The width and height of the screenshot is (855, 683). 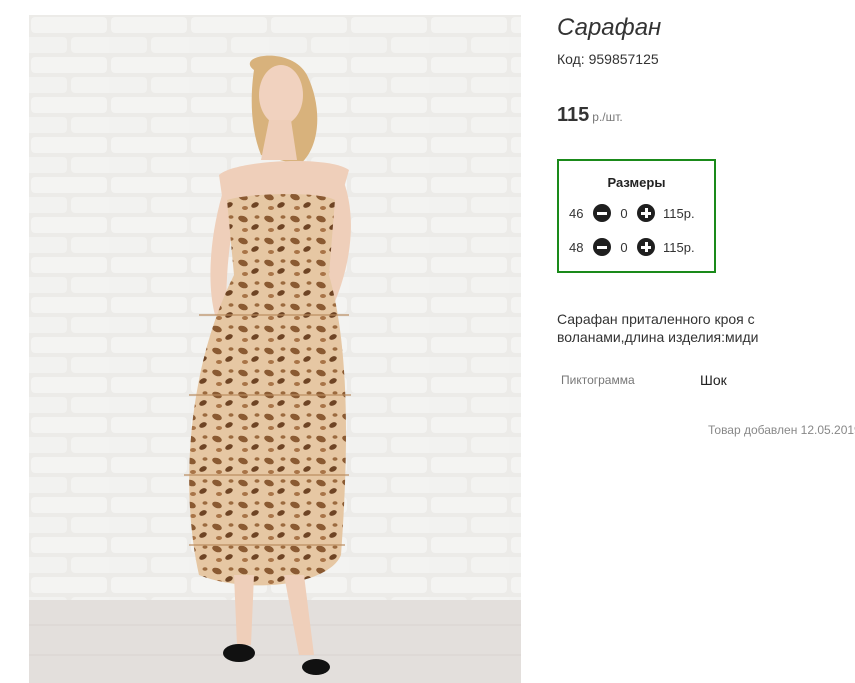 What do you see at coordinates (636, 182) in the screenshot?
I see `sizes-title: Размеры` at bounding box center [636, 182].